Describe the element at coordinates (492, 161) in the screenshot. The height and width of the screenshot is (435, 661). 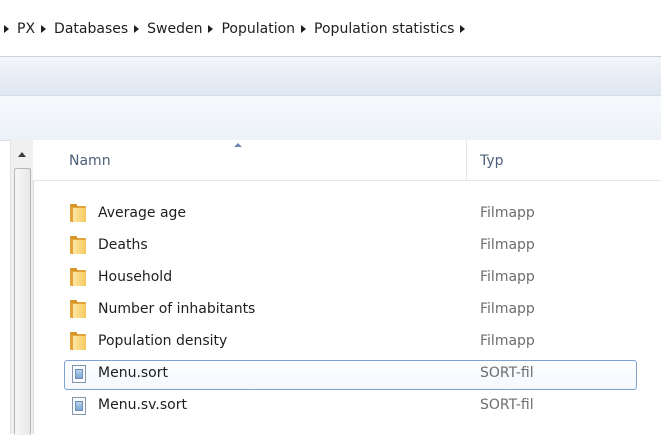
I see `column-header-type-label: Typ` at that location.